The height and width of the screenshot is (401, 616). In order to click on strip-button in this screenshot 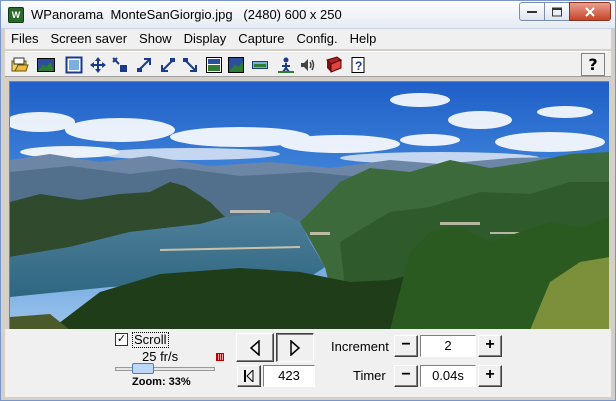, I will do `click(260, 65)`.